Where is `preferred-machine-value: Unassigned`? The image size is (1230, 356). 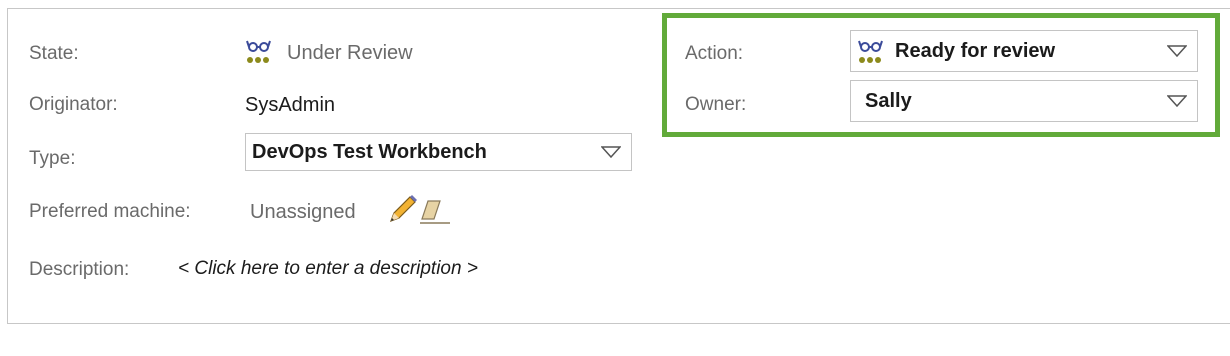
preferred-machine-value: Unassigned is located at coordinates (303, 212).